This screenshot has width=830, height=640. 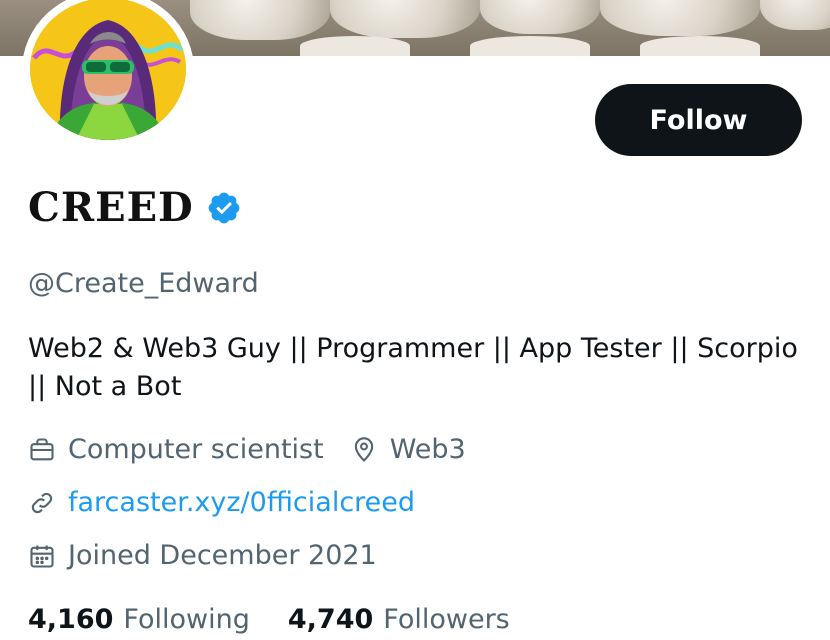 I want to click on followers-label: Followers, so click(x=446, y=619).